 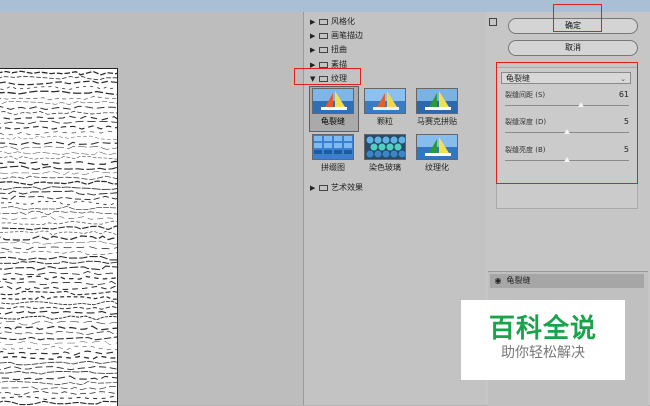 I want to click on watermark-logo: 百科全说 助你轻松解决, so click(x=543, y=340).